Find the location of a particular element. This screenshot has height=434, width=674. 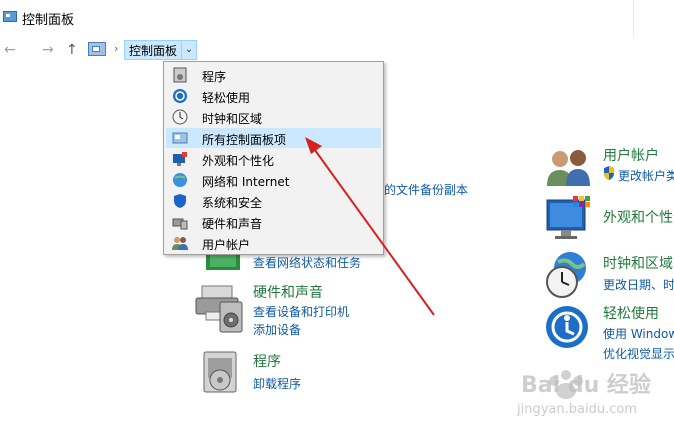

watermark-url: jingyan.baidu.com is located at coordinates (577, 409).